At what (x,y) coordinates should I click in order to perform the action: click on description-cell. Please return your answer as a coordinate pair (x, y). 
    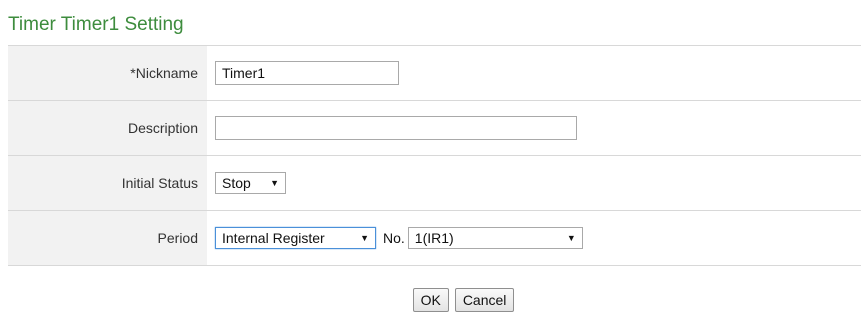
    Looking at the image, I should click on (534, 128).